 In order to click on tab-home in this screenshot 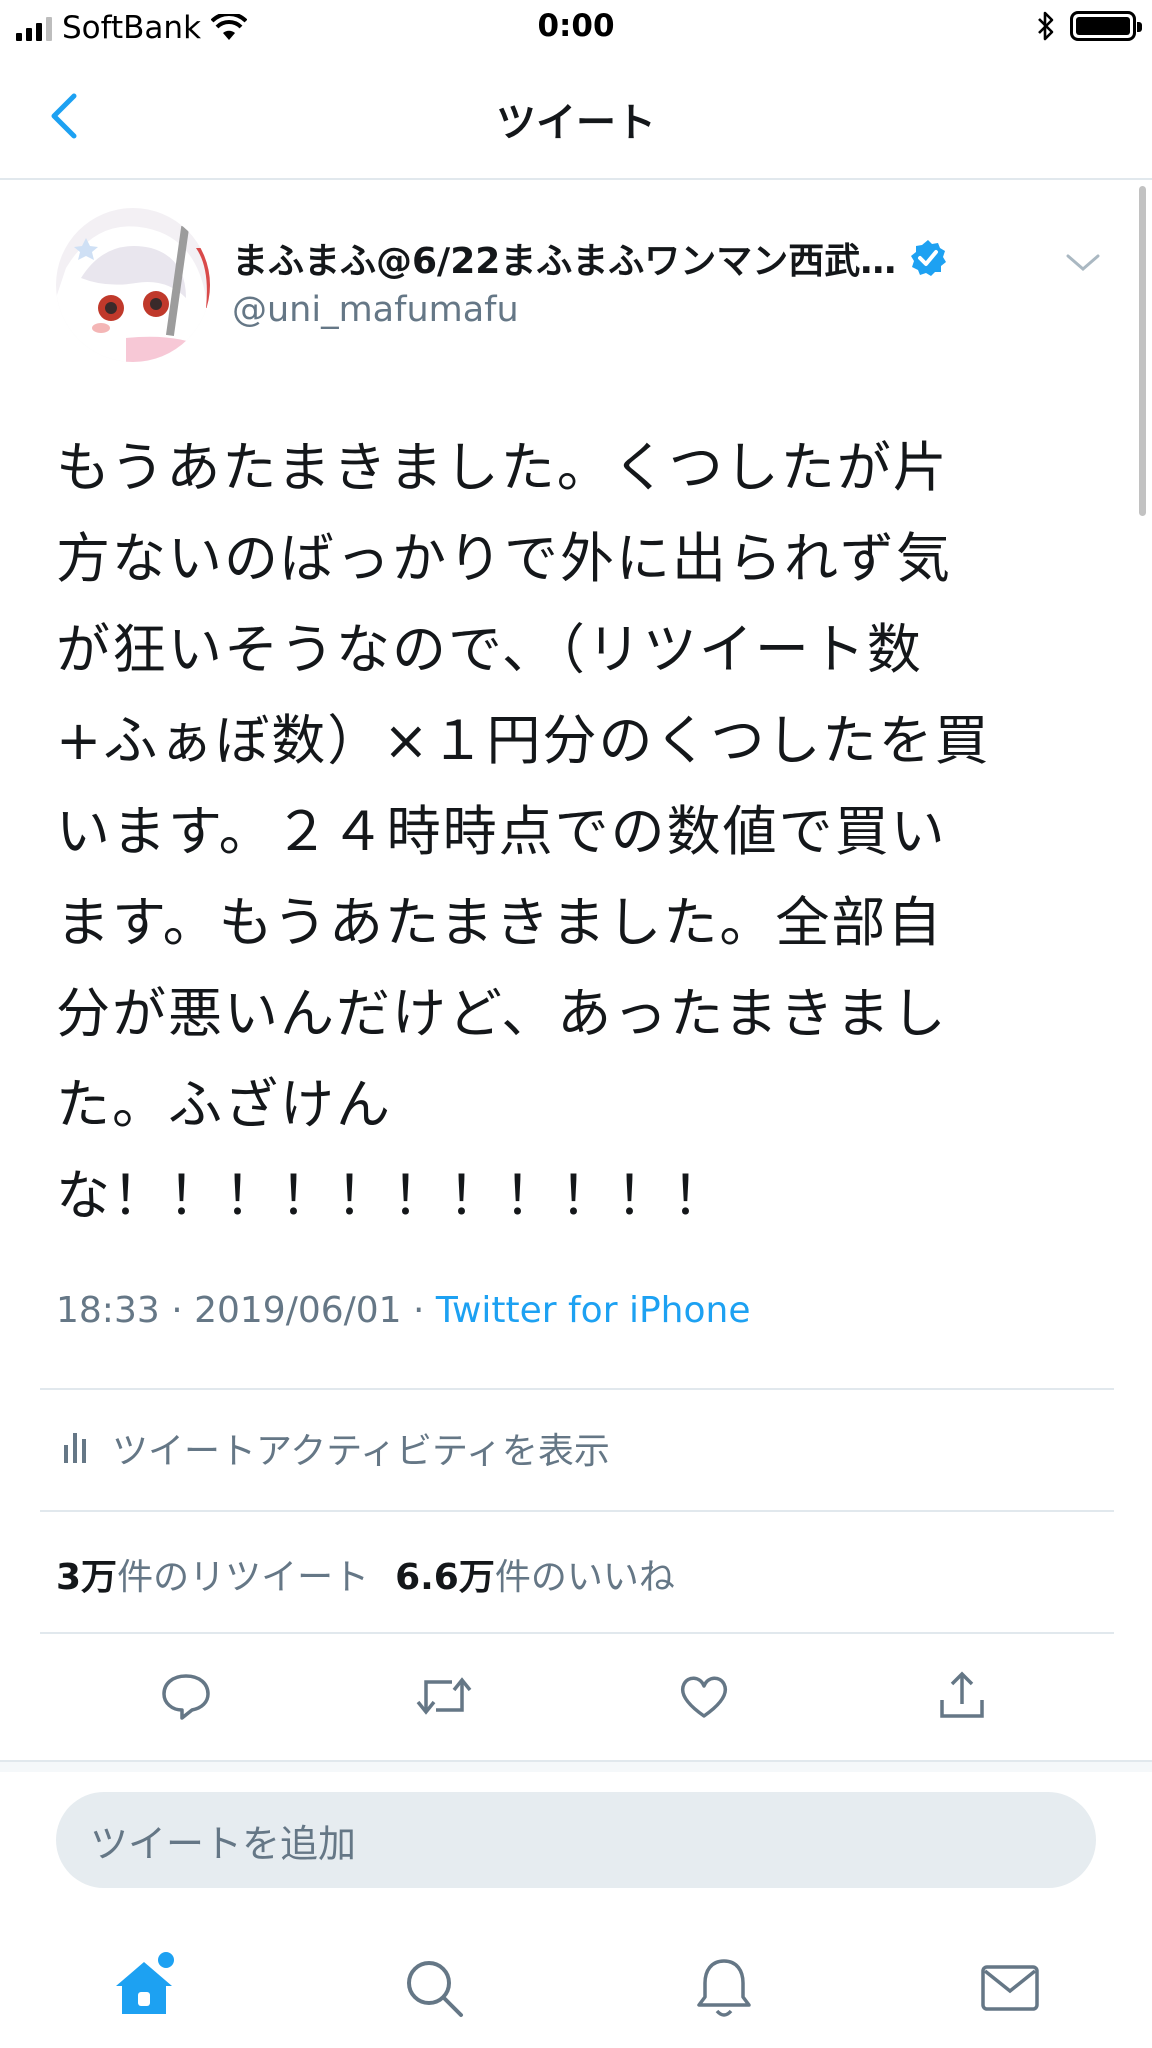, I will do `click(144, 1988)`.